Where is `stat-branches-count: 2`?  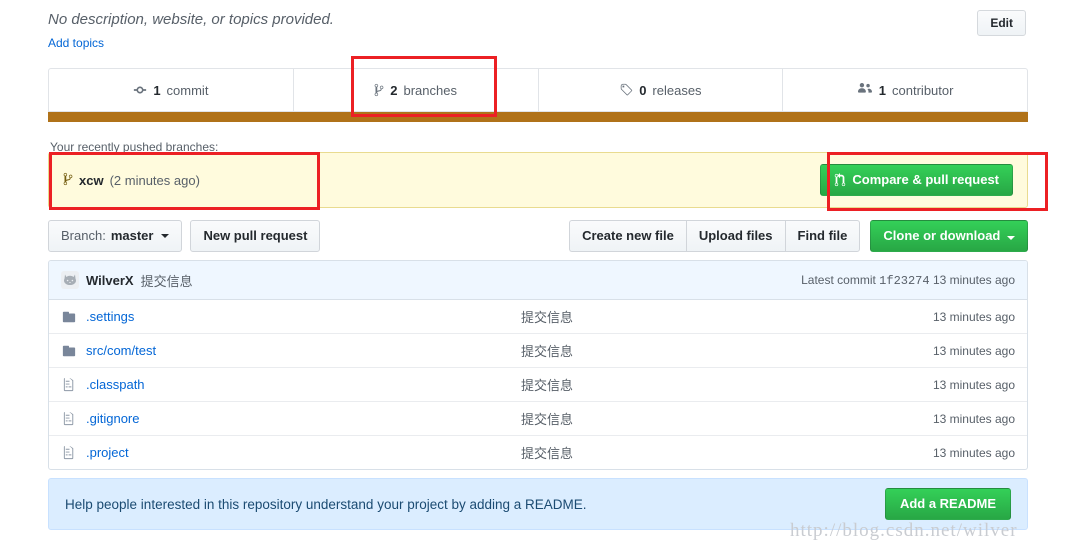 stat-branches-count: 2 is located at coordinates (394, 90).